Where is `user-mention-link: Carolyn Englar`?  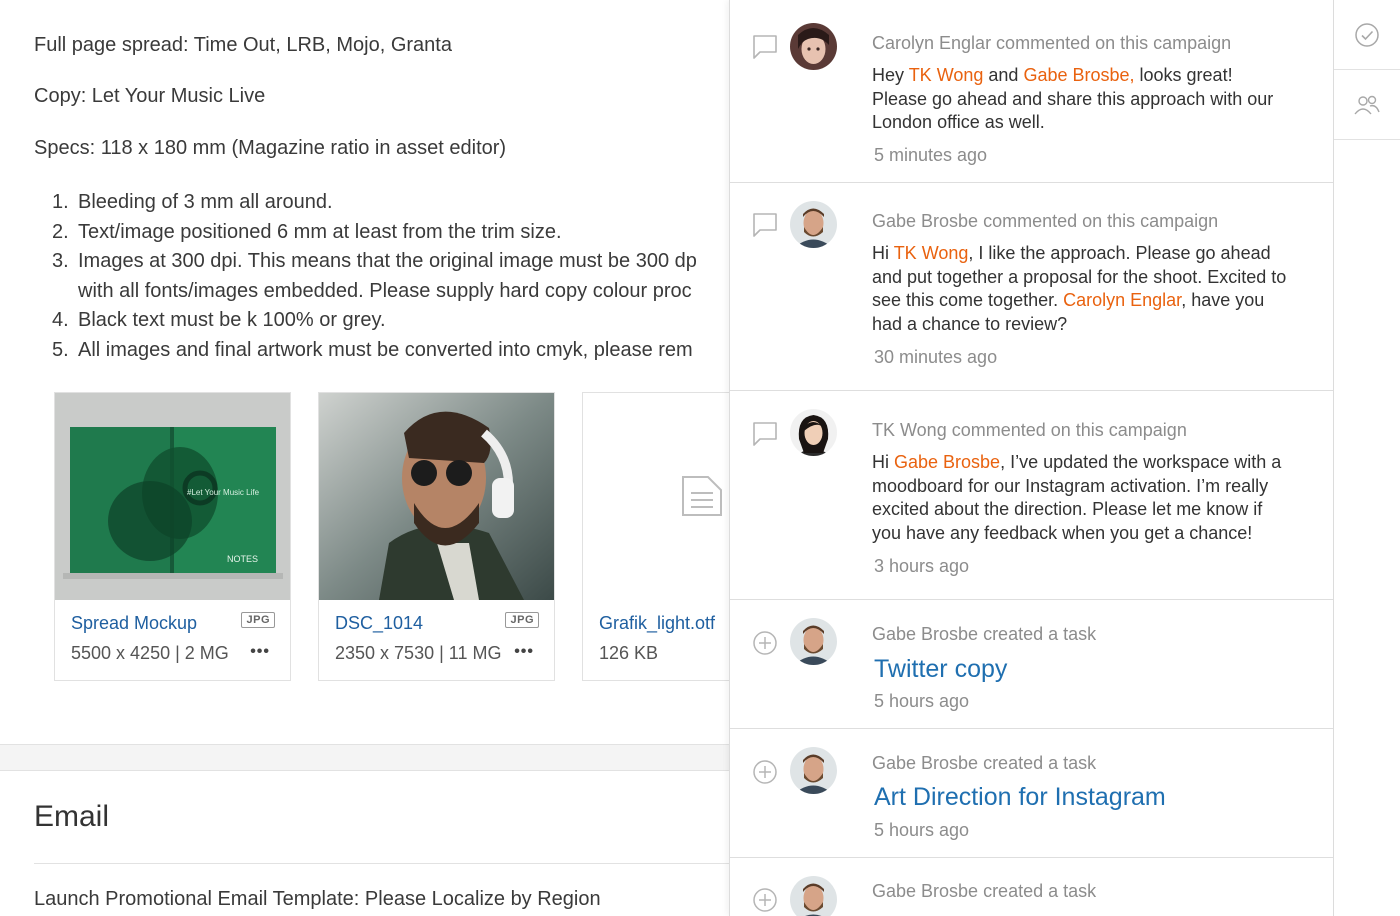 user-mention-link: Carolyn Englar is located at coordinates (1122, 300).